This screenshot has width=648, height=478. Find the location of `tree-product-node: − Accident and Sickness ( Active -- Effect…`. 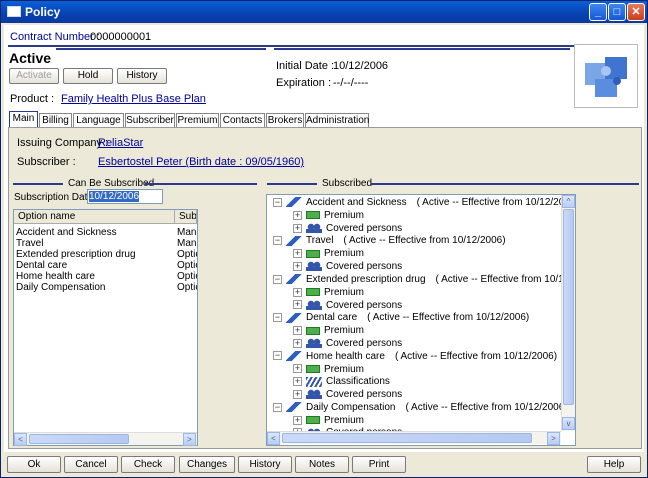

tree-product-node: − Accident and Sickness ( Active -- Effect… is located at coordinates (417, 203).